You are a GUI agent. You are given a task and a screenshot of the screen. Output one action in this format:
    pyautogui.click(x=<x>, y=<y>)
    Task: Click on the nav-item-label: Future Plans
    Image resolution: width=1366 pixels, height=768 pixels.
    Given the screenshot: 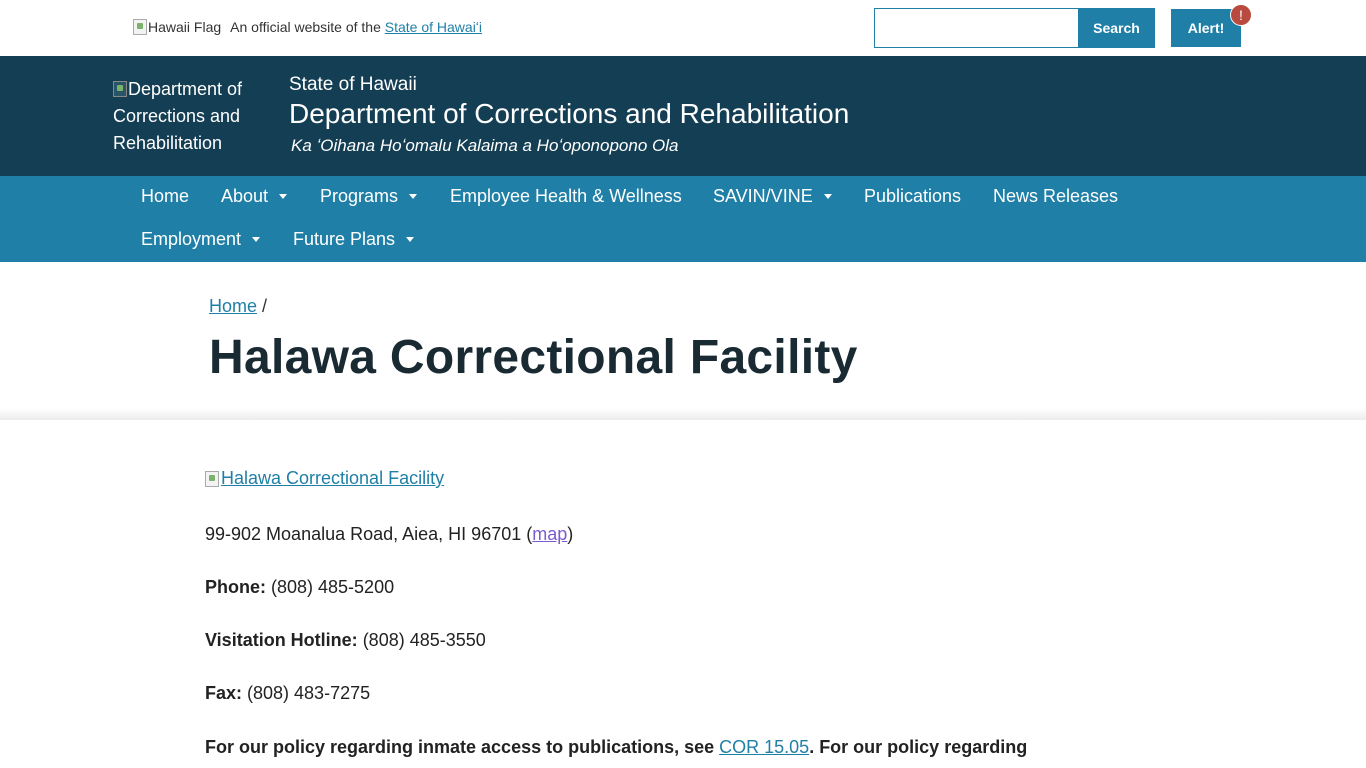 What is the action you would take?
    pyautogui.click(x=344, y=239)
    